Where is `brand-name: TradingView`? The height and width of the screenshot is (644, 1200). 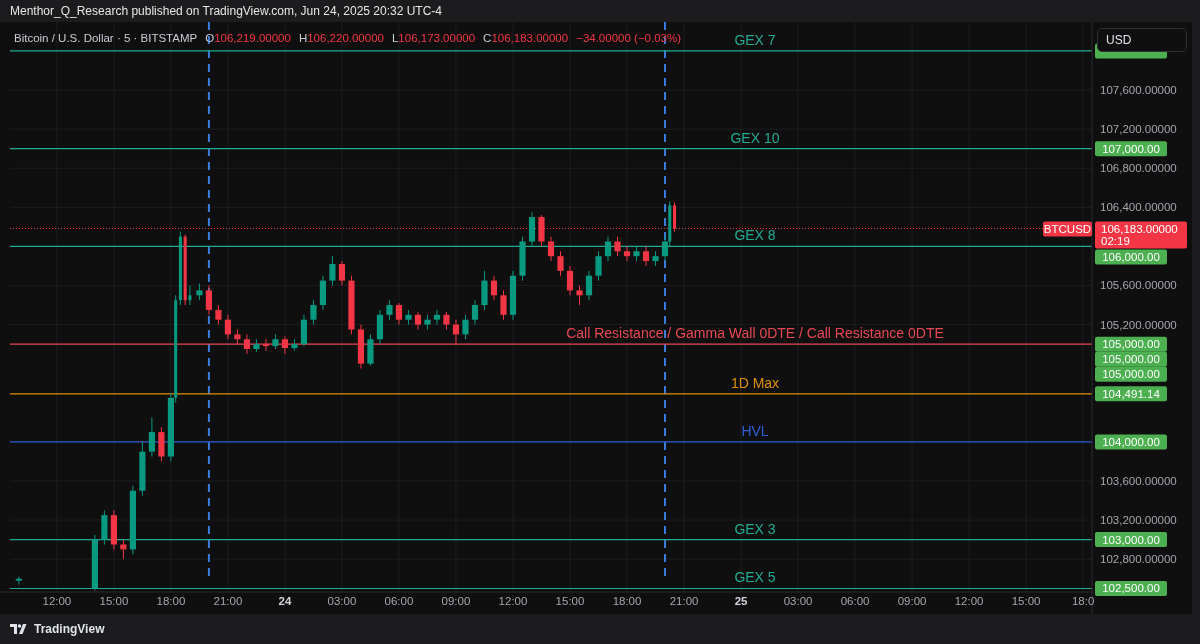
brand-name: TradingView is located at coordinates (69, 629).